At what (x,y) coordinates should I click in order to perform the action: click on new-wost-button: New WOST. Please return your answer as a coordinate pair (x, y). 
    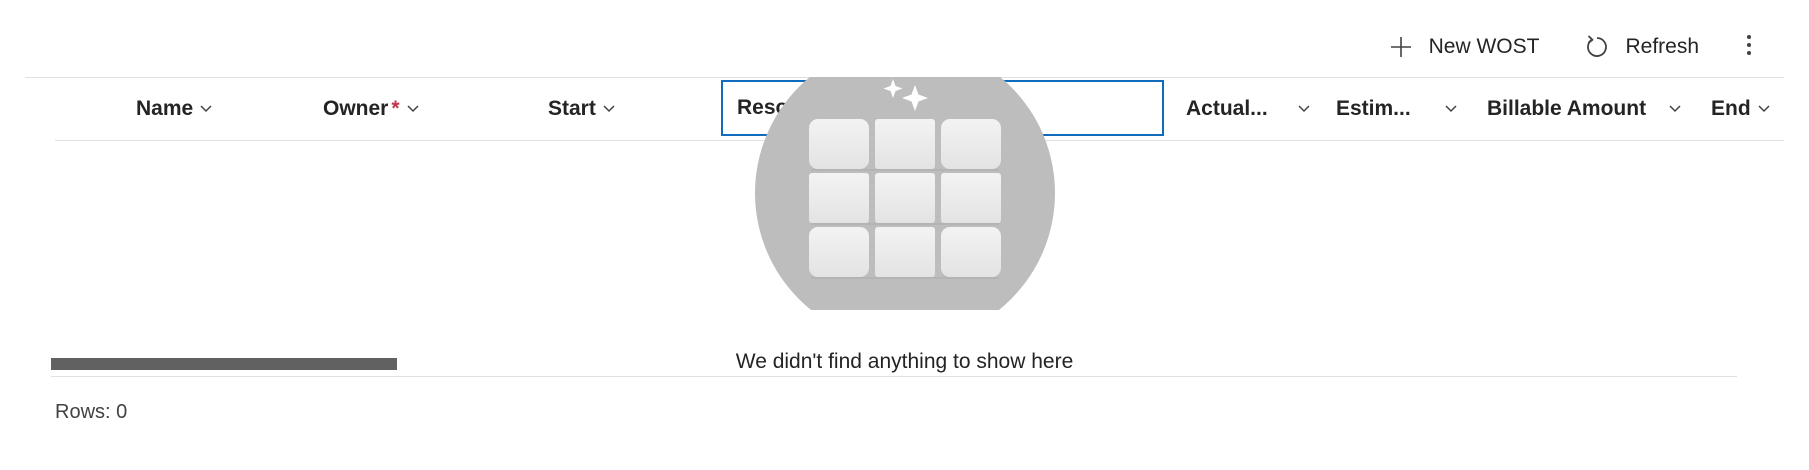
    Looking at the image, I should click on (1463, 47).